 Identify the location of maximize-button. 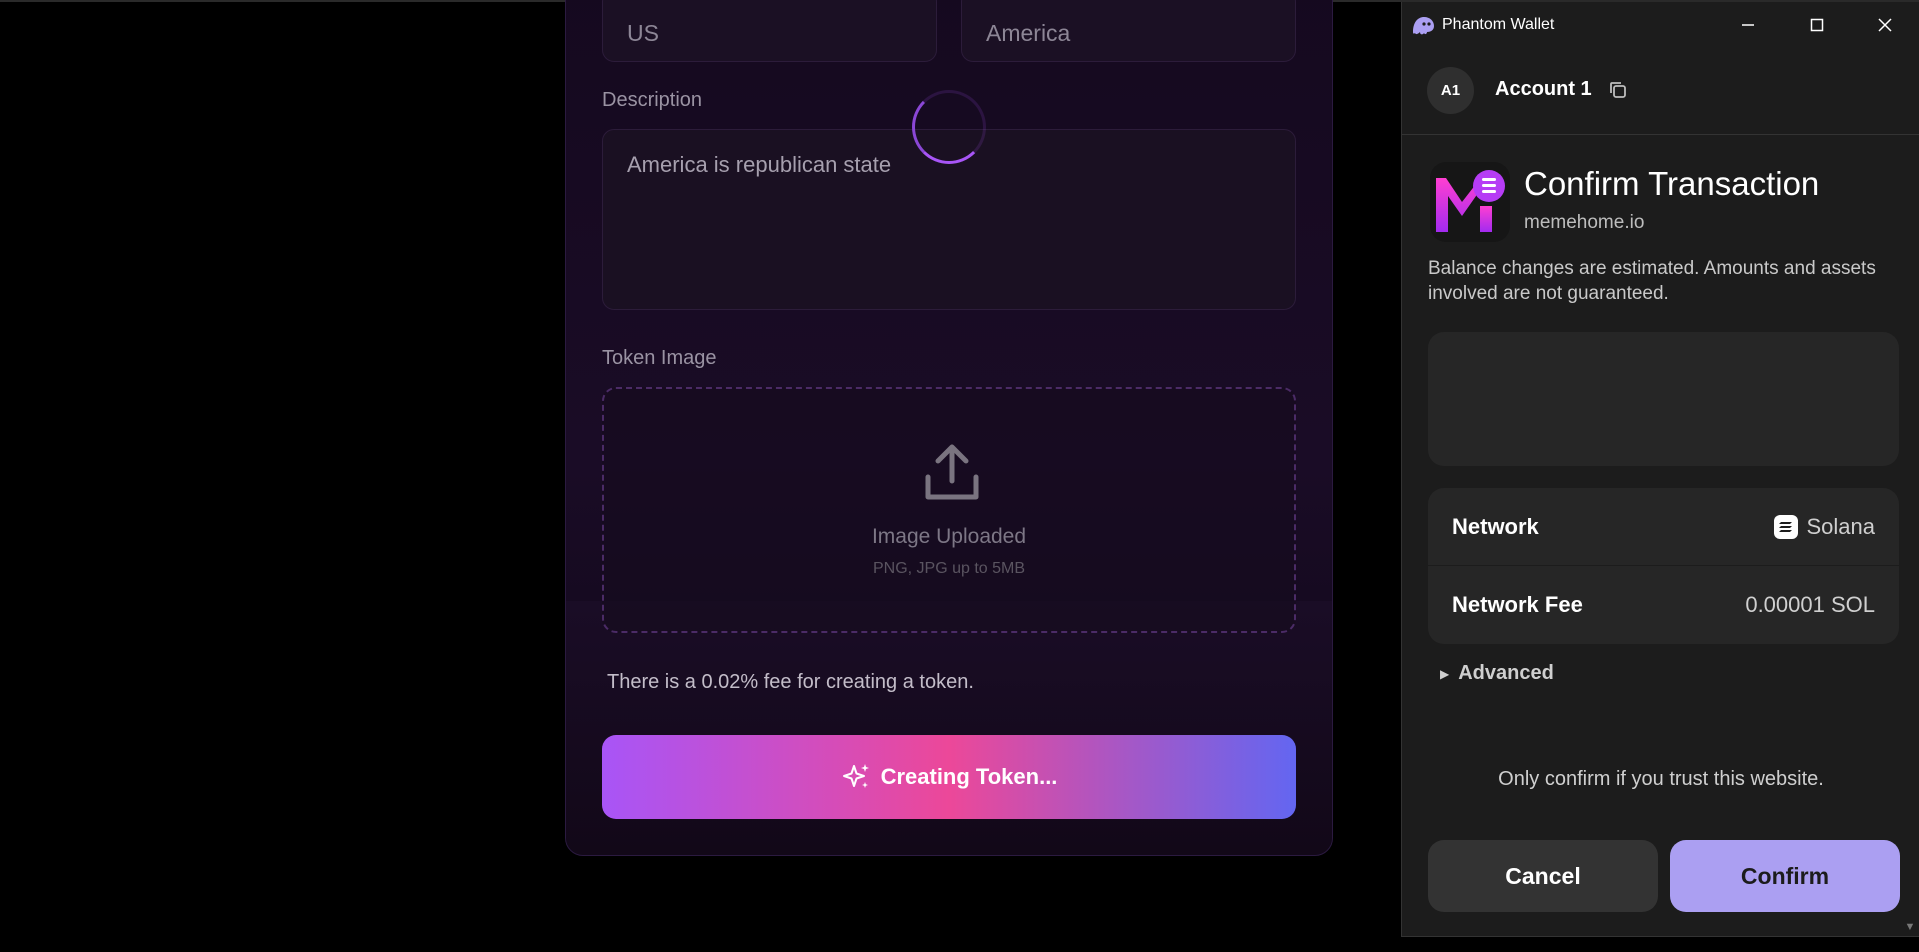
(1817, 24).